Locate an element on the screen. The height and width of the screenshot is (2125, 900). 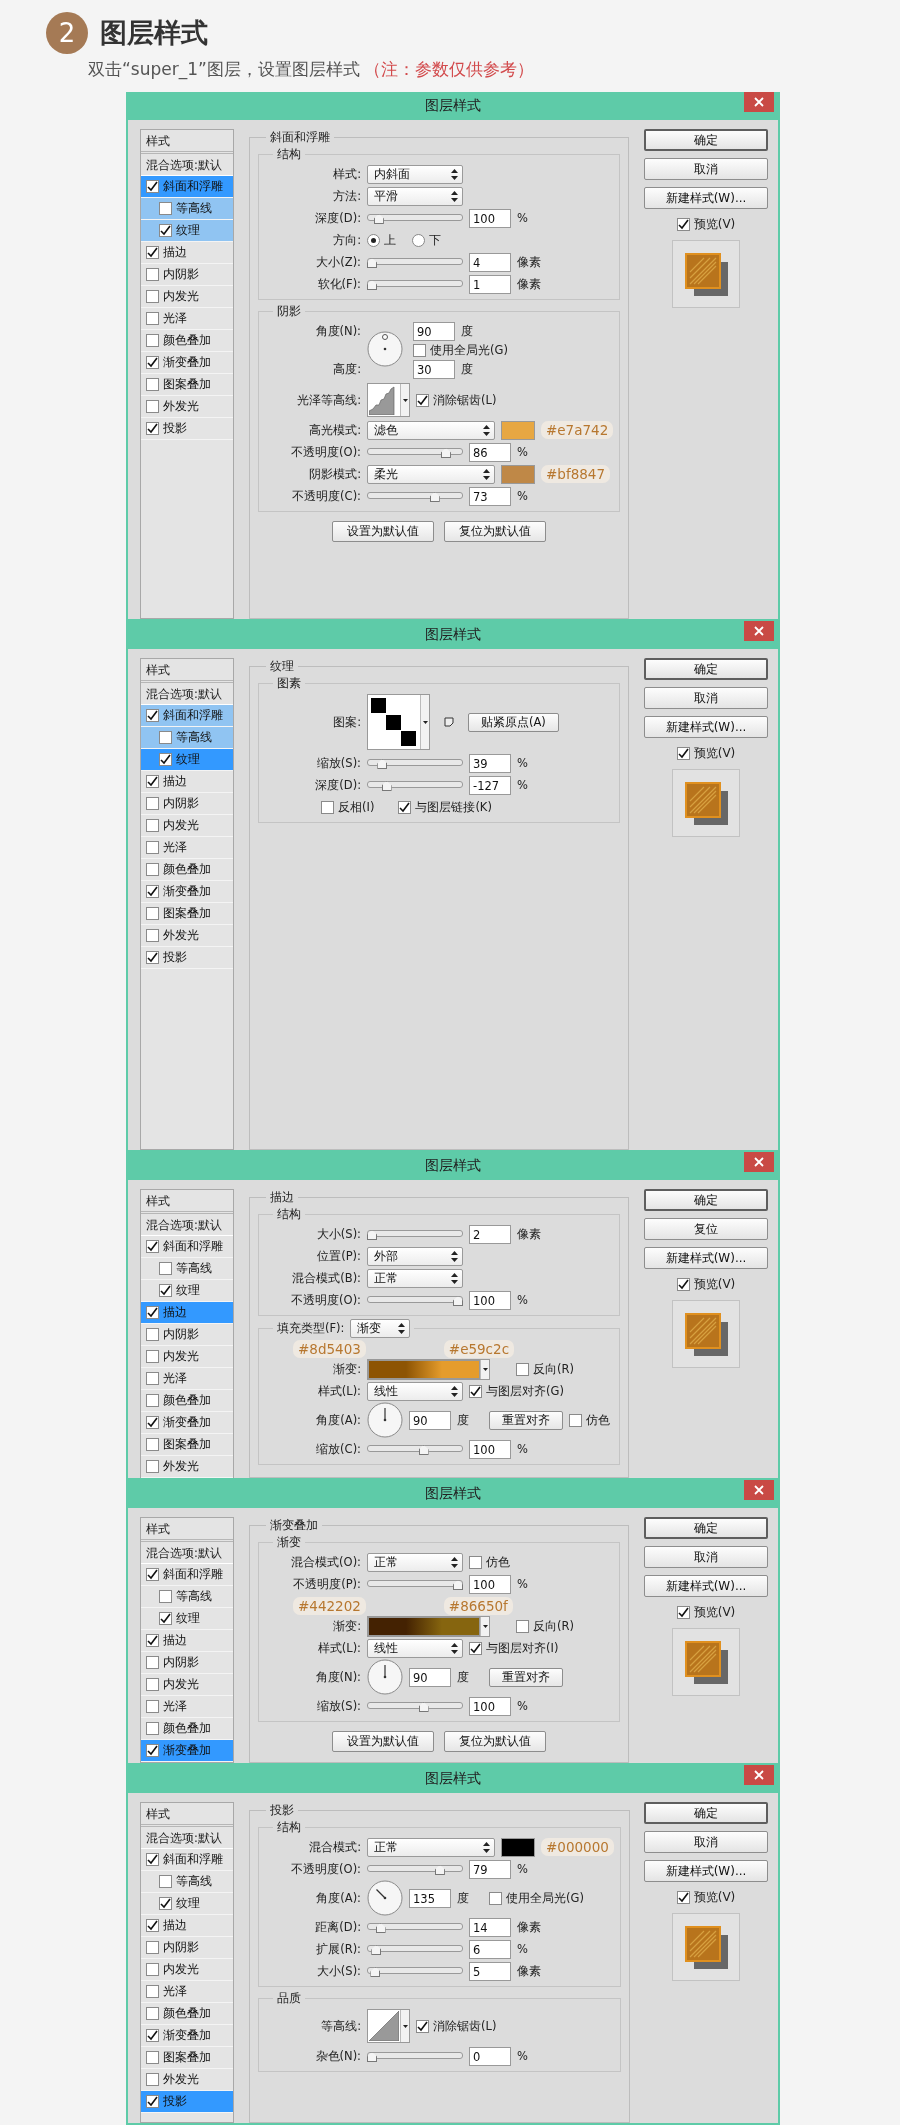
checkbox-label: 消除锯齿(L) is located at coordinates (465, 400).